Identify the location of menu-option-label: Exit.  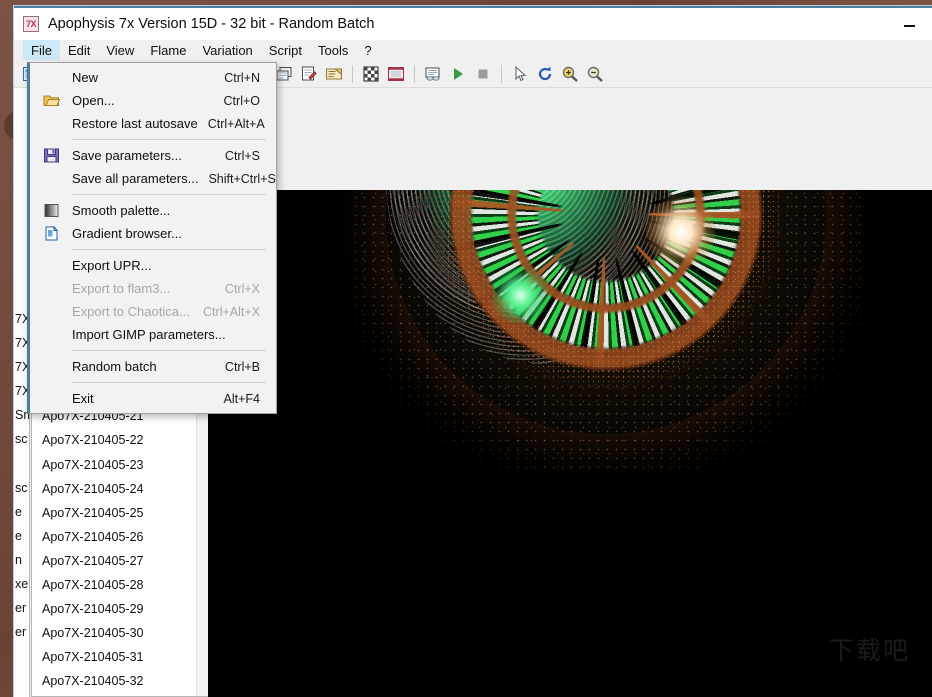
(83, 398).